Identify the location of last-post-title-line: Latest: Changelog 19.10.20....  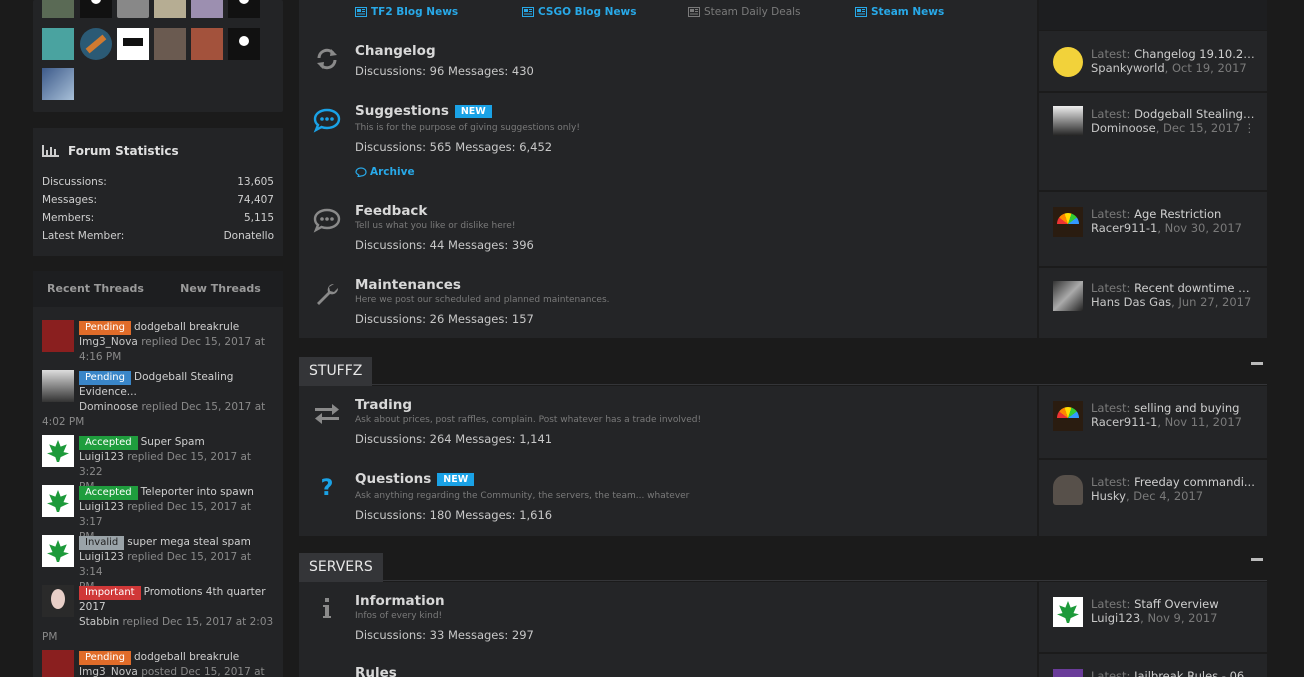
(1173, 54).